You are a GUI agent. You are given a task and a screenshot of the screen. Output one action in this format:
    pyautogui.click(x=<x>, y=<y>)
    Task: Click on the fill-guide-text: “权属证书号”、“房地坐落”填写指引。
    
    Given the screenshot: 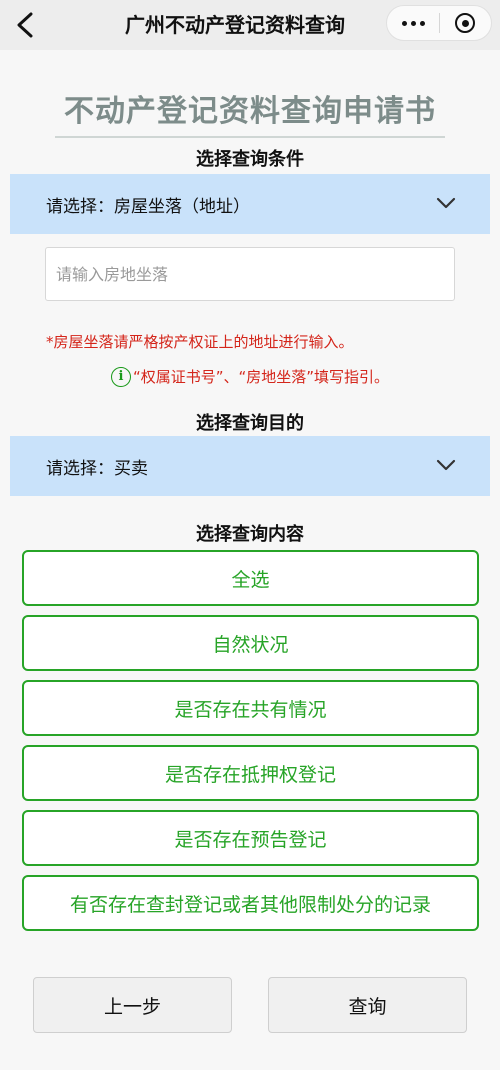 What is the action you would take?
    pyautogui.click(x=261, y=377)
    